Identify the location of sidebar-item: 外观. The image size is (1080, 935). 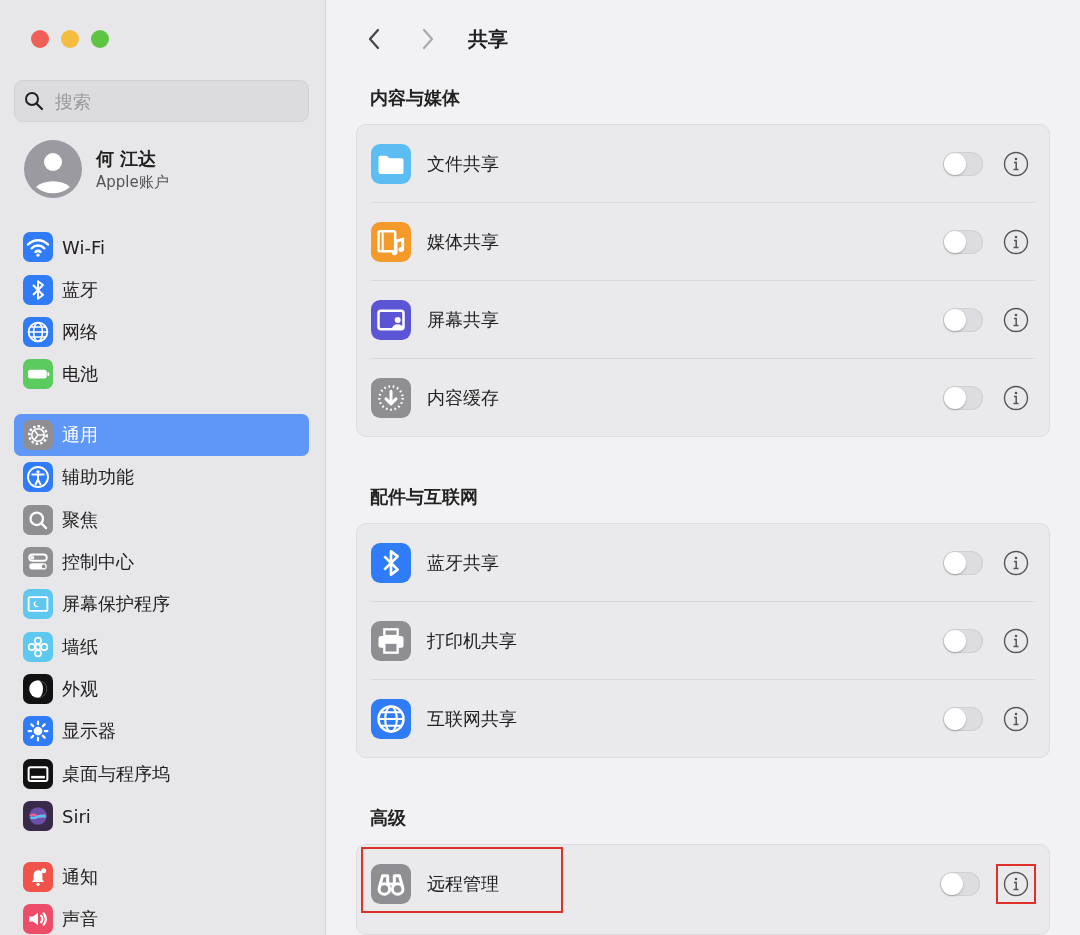
(161, 689).